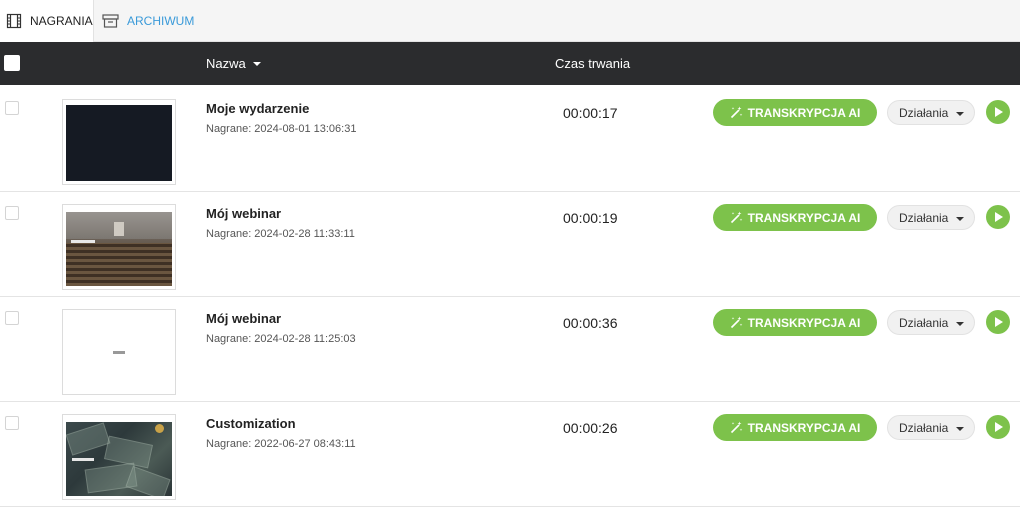 The width and height of the screenshot is (1024, 511). I want to click on recording-duration: 00:00:36, so click(590, 323).